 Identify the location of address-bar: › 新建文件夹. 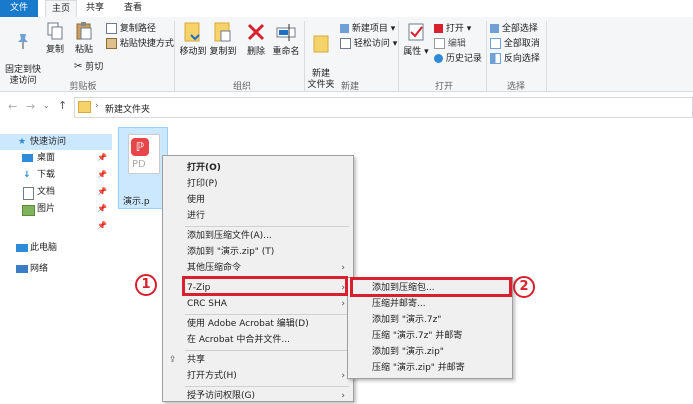
(383, 107).